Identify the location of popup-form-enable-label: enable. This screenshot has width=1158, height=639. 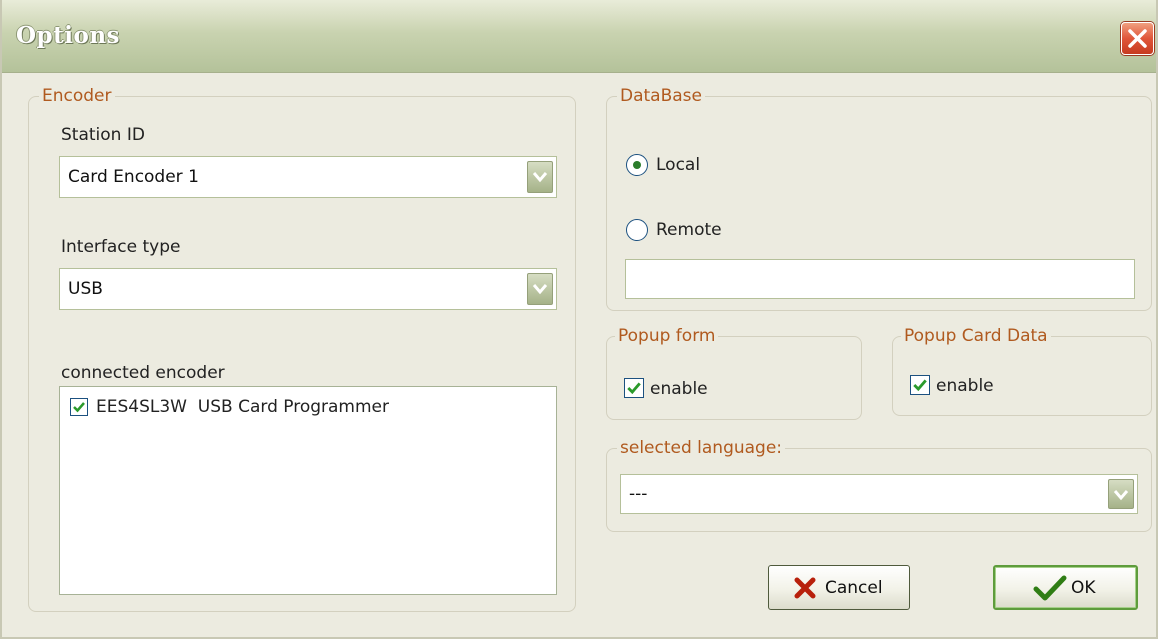
(679, 389).